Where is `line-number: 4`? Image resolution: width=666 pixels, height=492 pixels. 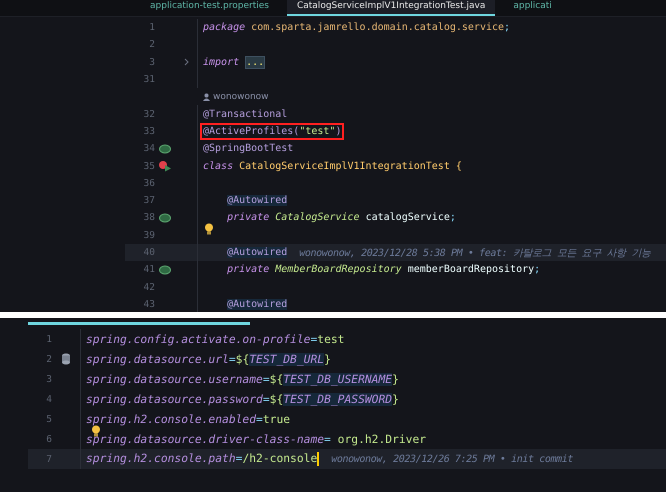 line-number: 4 is located at coordinates (48, 399).